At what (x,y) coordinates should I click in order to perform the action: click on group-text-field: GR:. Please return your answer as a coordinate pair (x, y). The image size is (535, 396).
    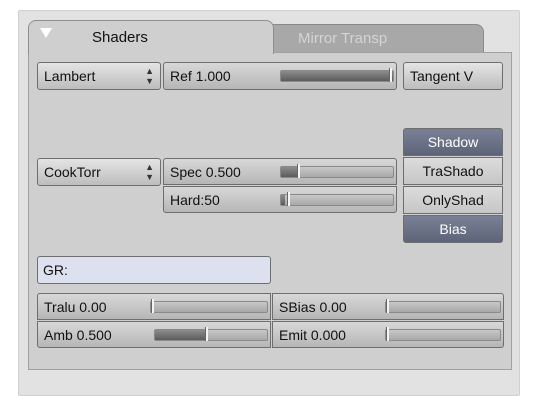
    Looking at the image, I should click on (154, 270).